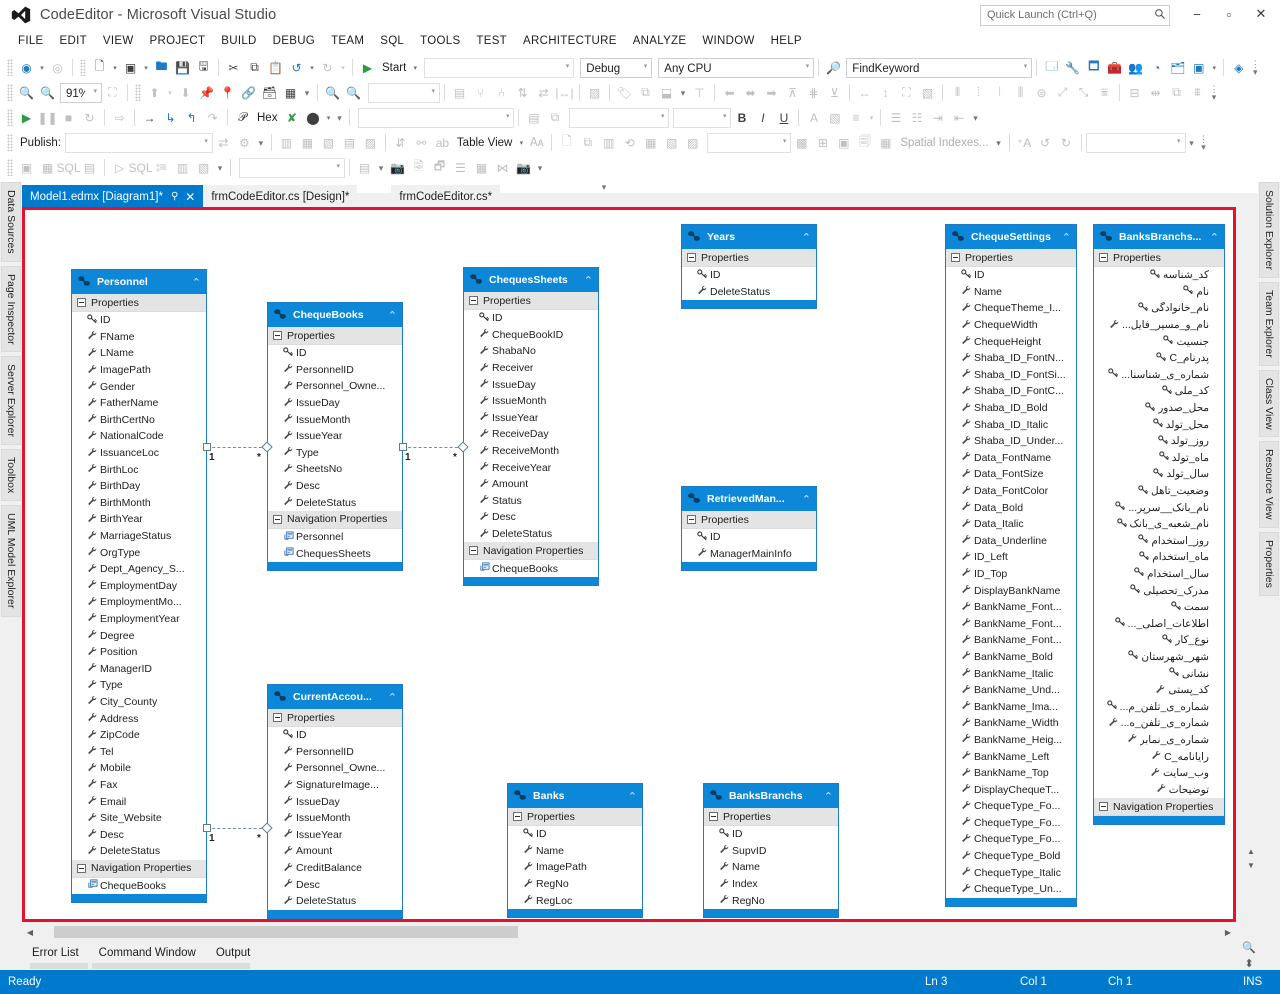  I want to click on entity-property: Shaba_ID_Bold, so click(1011, 408).